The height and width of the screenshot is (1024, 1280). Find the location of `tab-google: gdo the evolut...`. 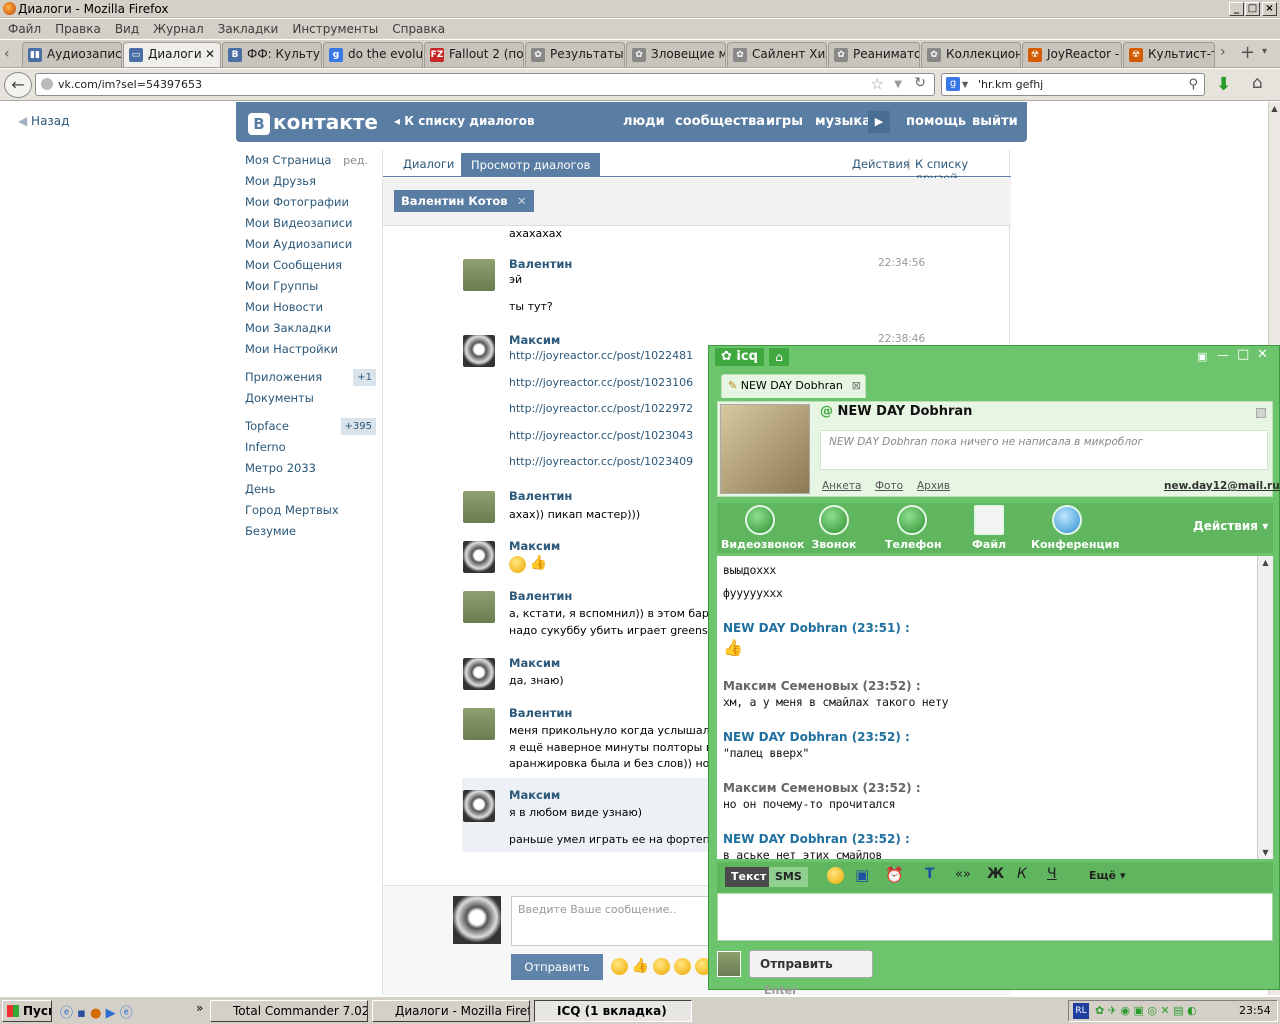

tab-google: gdo the evolut... is located at coordinates (373, 54).